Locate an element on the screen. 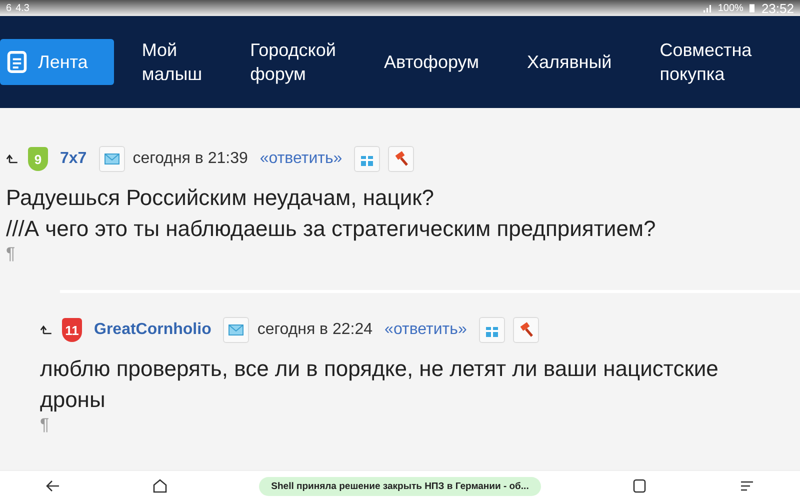 This screenshot has width=800, height=500. comment-text: Радуешься Российским неудачам, нацик? ///А чего это ты наблюдаешь за стратегическим предприятием? is located at coordinates (331, 213).